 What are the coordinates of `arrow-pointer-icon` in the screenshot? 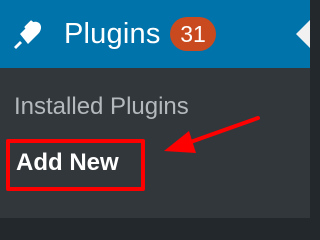 It's located at (212, 134).